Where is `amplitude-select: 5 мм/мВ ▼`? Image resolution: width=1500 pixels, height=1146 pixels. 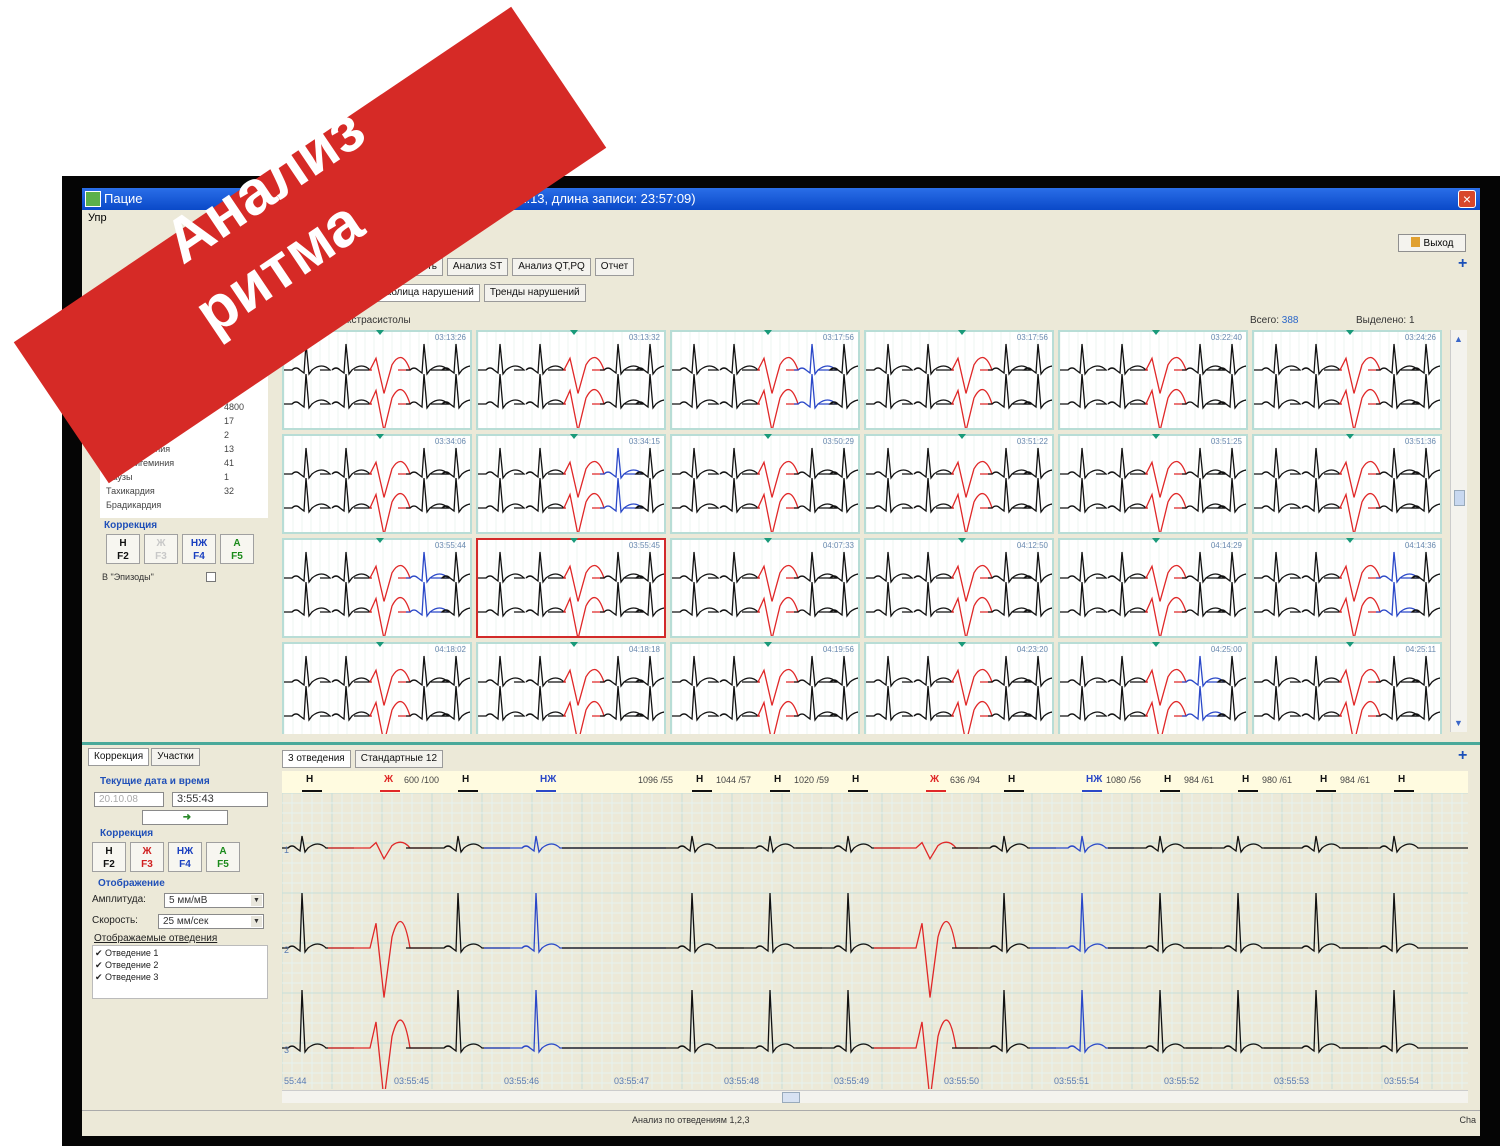 amplitude-select: 5 мм/мВ ▼ is located at coordinates (214, 900).